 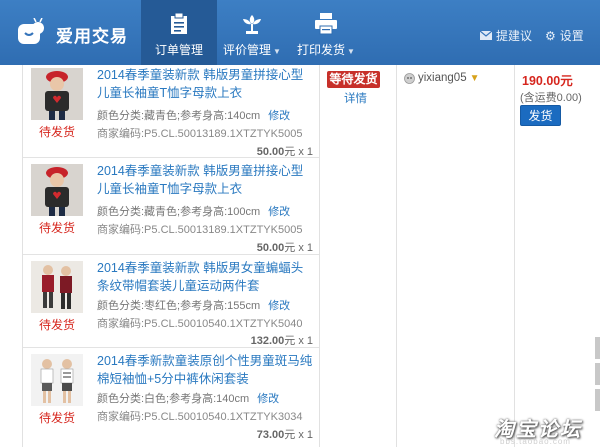 I want to click on nav-label: 评价管理 ▼, so click(x=252, y=50).